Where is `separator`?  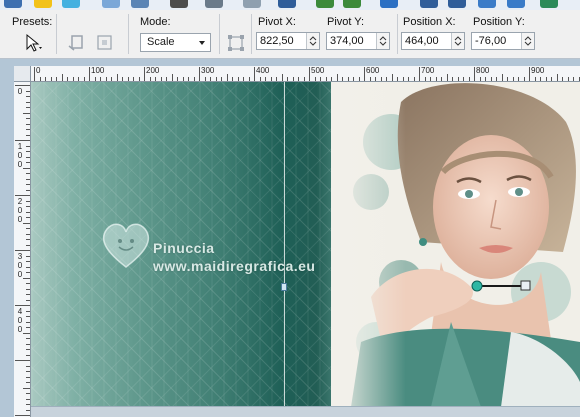
separator is located at coordinates (251, 34).